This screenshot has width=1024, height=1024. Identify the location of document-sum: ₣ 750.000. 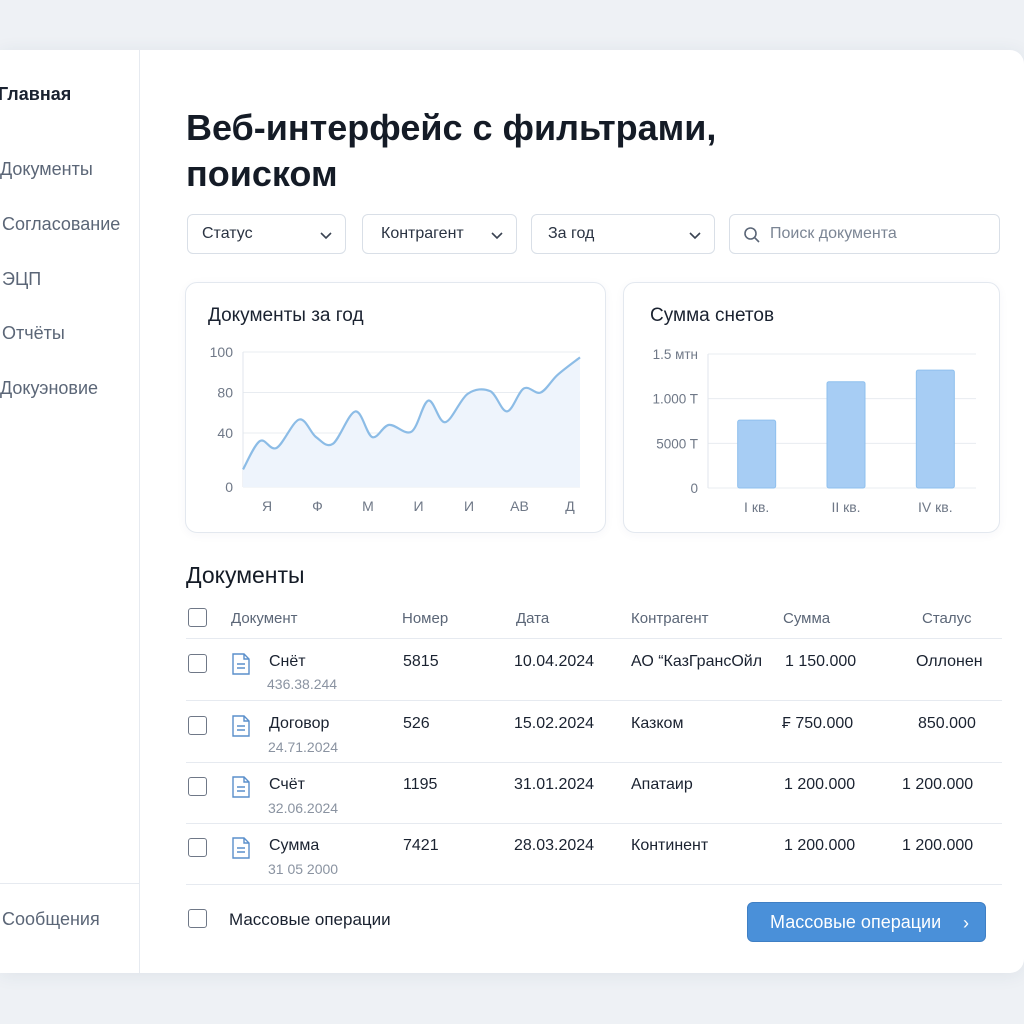
(818, 723).